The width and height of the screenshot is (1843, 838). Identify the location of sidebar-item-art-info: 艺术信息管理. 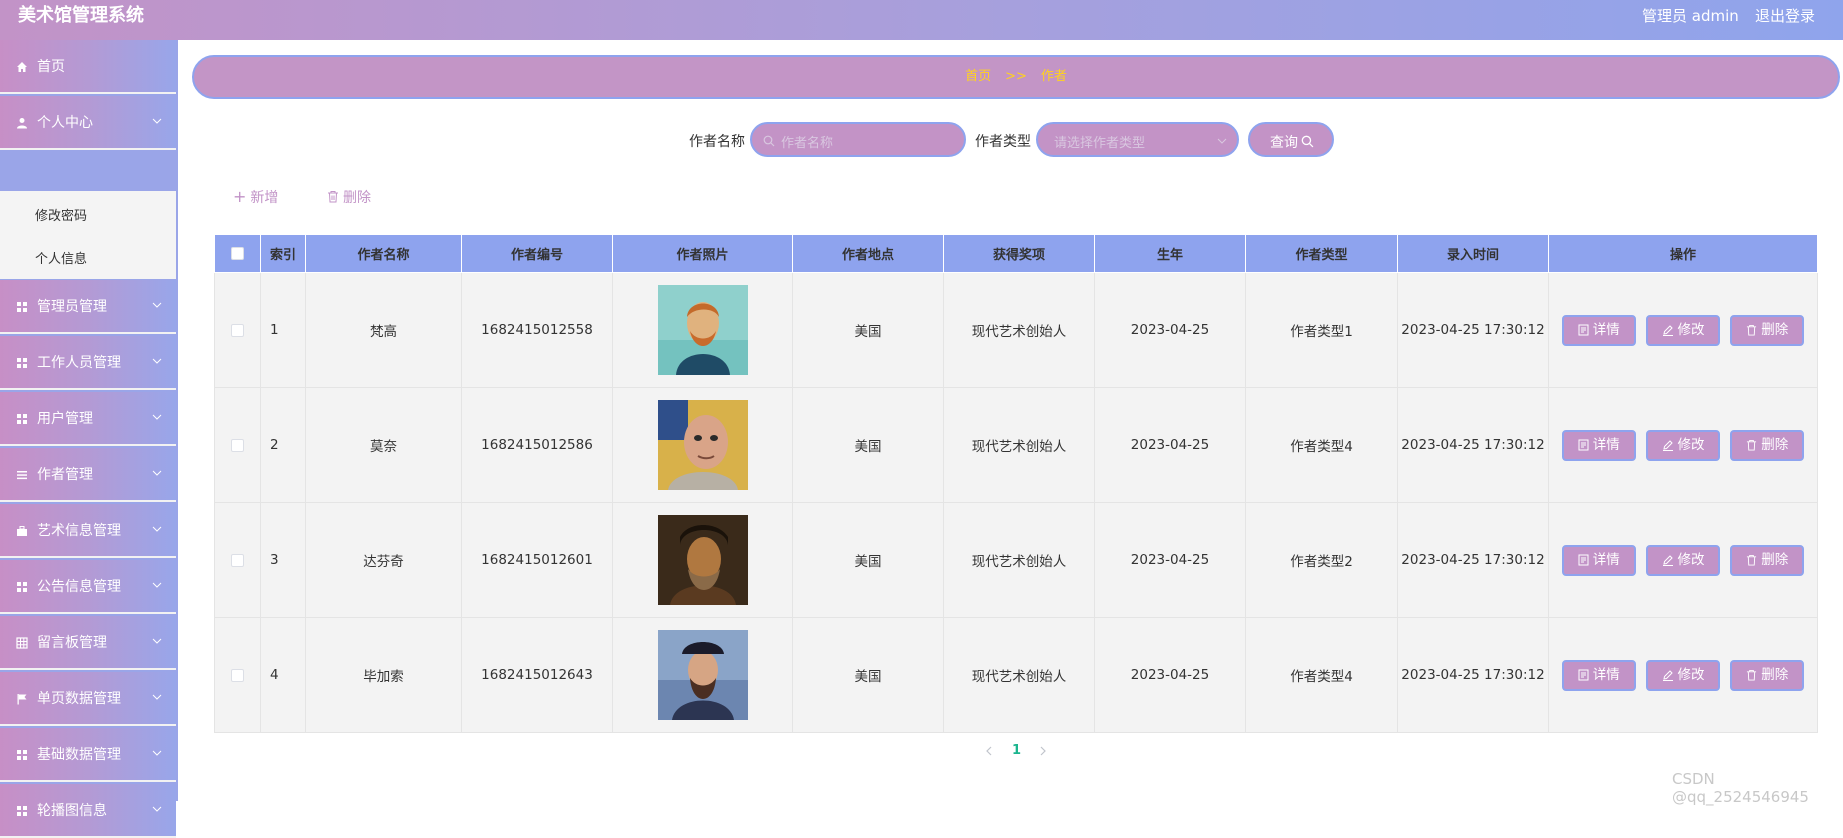
(88, 531).